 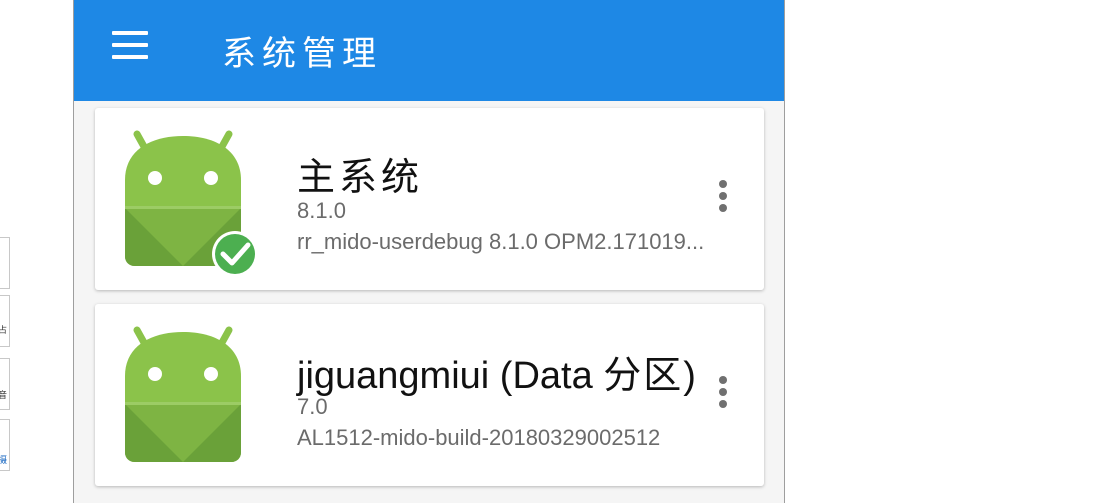 I want to click on check-badge-icon, so click(x=235, y=254).